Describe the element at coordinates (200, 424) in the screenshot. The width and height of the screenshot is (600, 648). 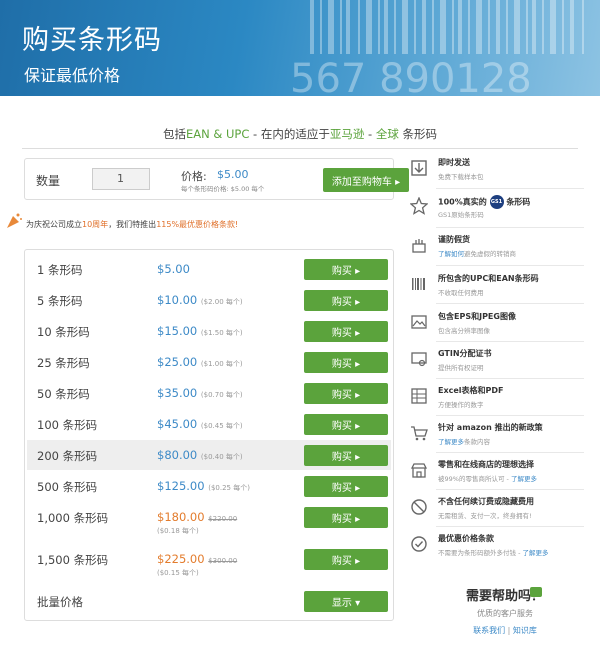
I see `row-price: $45.00 ($0.45 每个)` at that location.